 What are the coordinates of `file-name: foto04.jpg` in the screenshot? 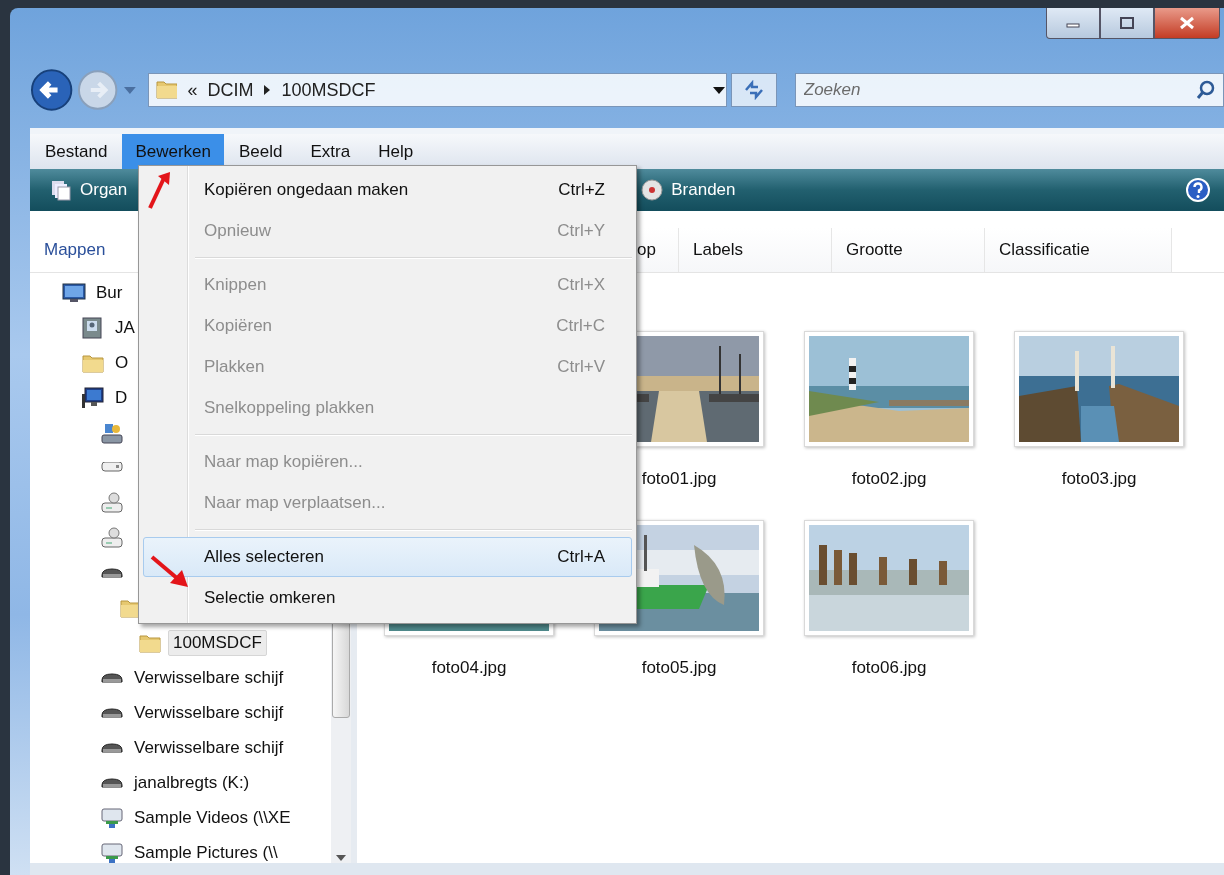 It's located at (469, 670).